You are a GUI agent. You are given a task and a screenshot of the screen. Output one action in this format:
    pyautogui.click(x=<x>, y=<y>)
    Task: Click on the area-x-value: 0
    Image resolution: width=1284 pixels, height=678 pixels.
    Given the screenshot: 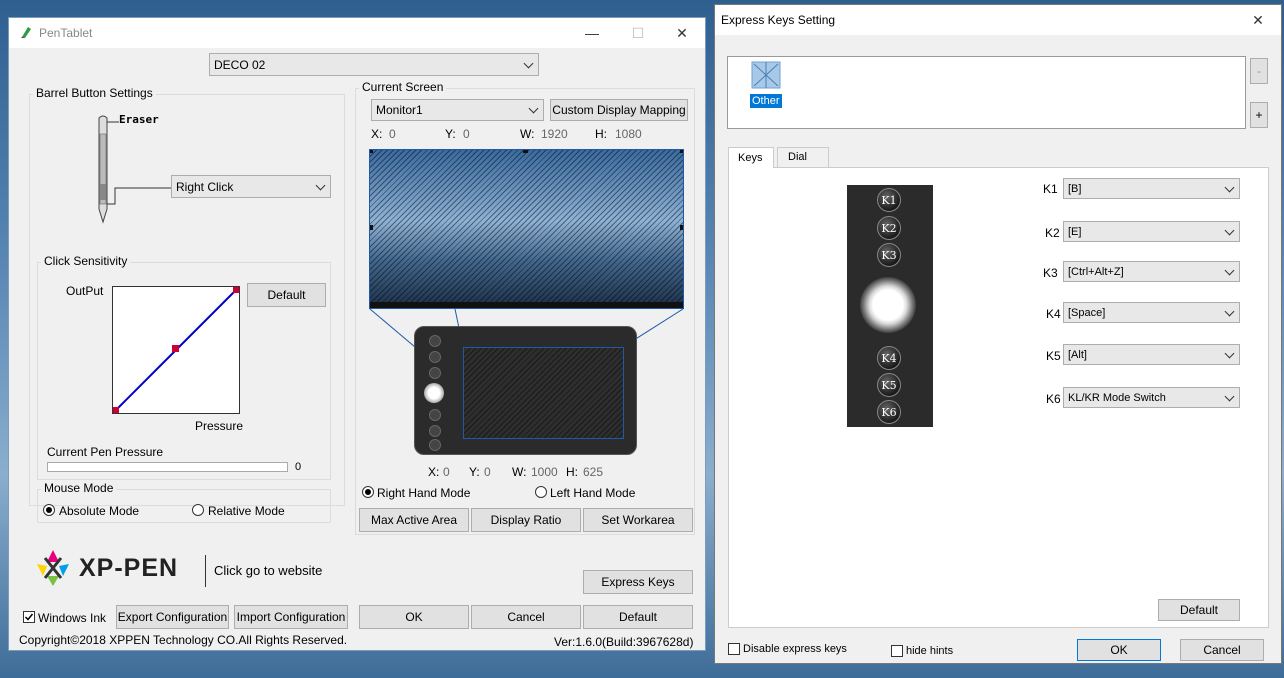 What is the action you would take?
    pyautogui.click(x=446, y=472)
    